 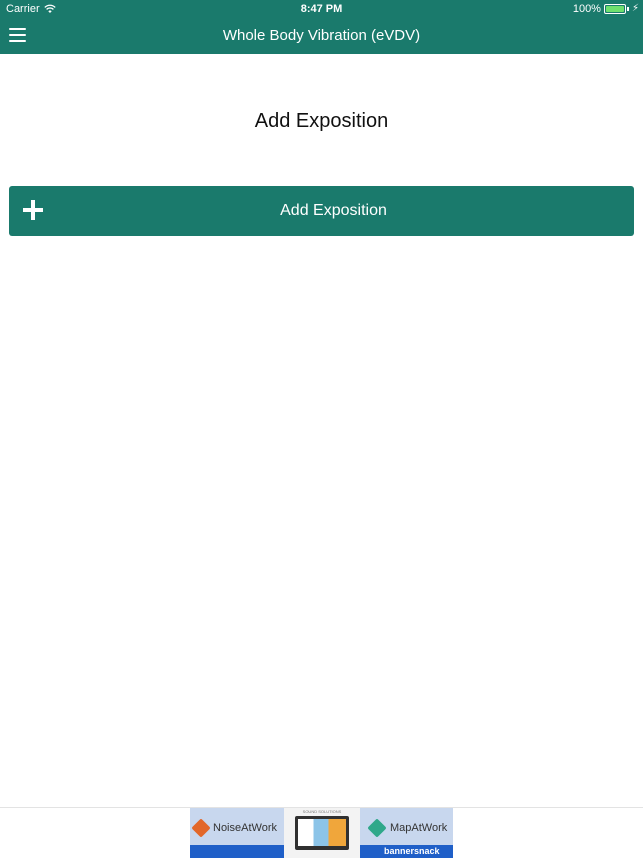 I want to click on status-bar: Carrier 8:47 PM 100% ⚡, so click(x=321, y=9).